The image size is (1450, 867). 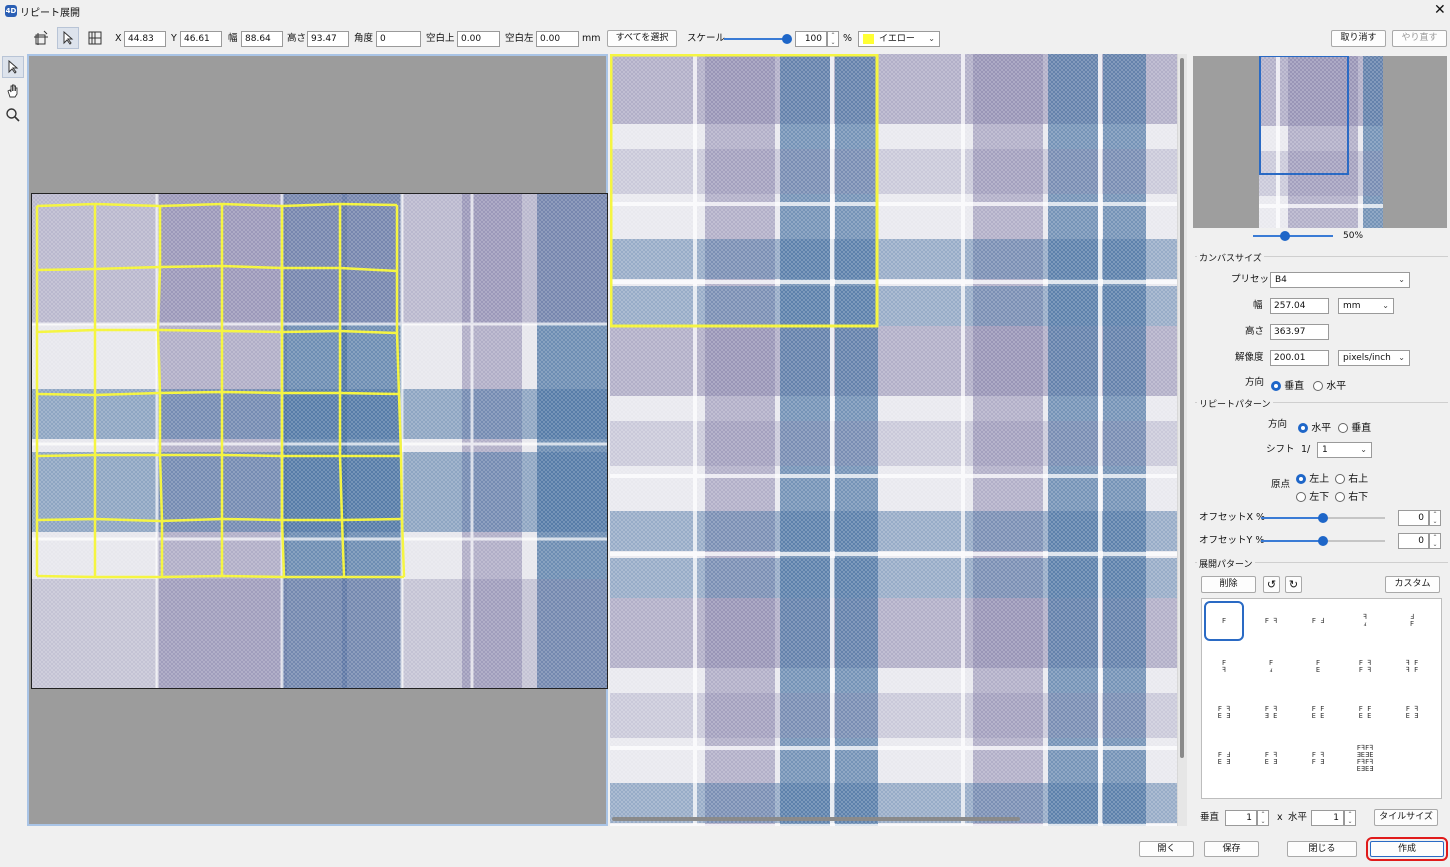 What do you see at coordinates (1318, 621) in the screenshot?
I see `layout-pattern-3: F Ⅎ` at bounding box center [1318, 621].